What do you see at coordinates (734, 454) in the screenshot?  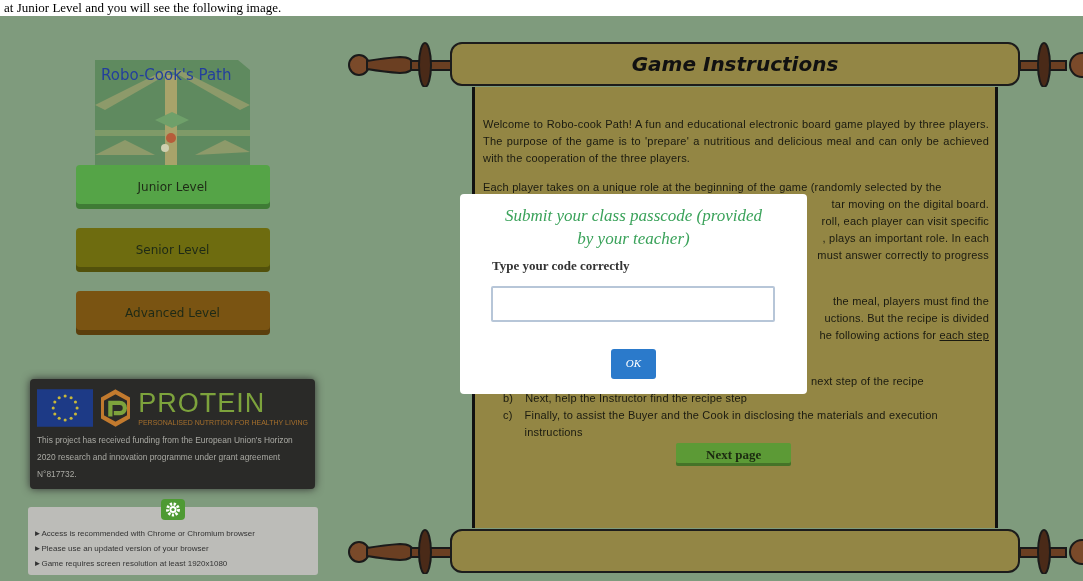 I see `next-page-button: Next page` at bounding box center [734, 454].